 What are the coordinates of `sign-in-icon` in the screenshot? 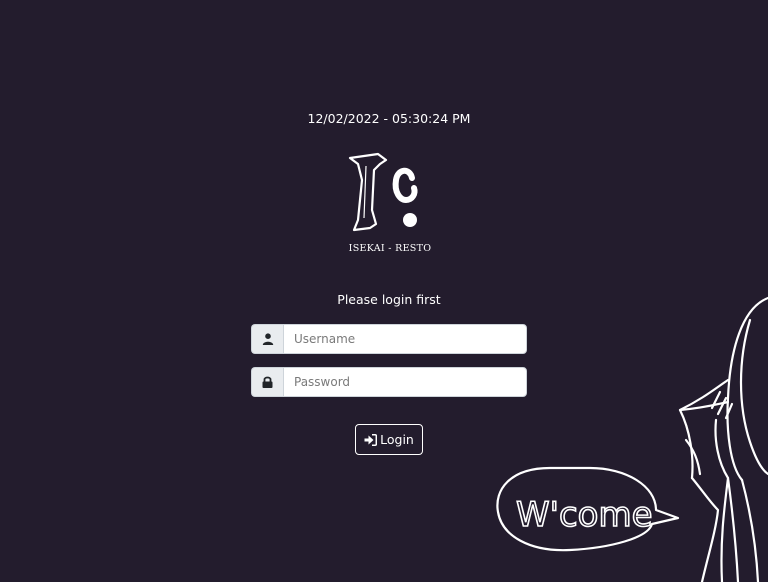 It's located at (371, 439).